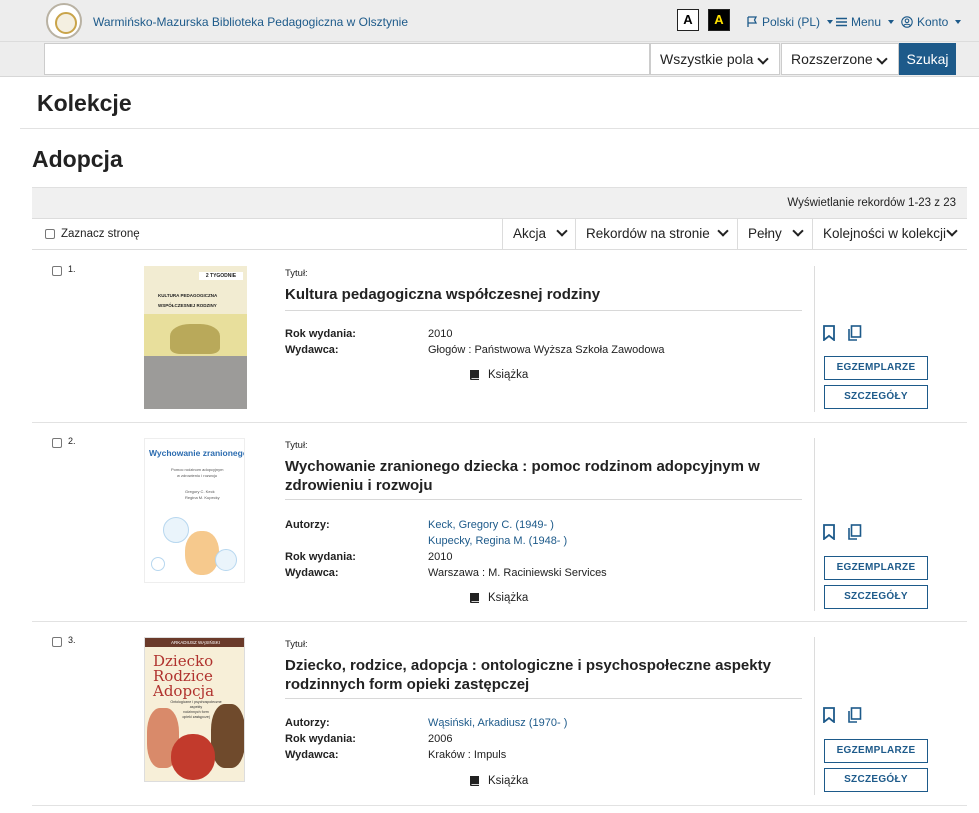 The height and width of the screenshot is (813, 979). What do you see at coordinates (517, 573) in the screenshot?
I see `publisher-value: Warszawa : M. Raciniewski Services` at bounding box center [517, 573].